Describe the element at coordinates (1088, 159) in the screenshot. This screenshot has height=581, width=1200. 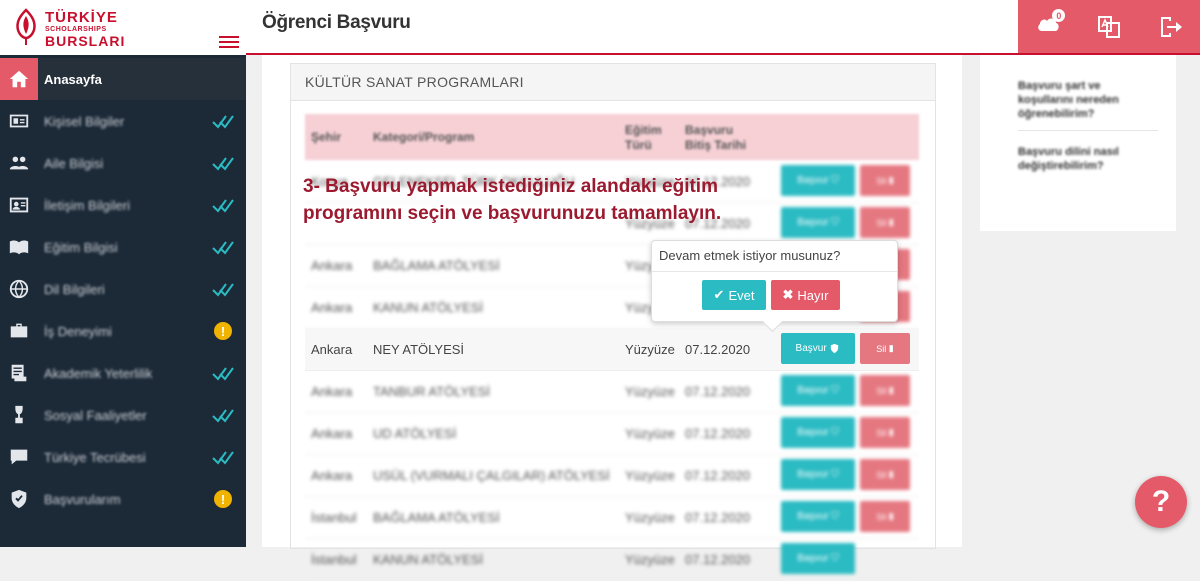
I see `faq-link: Başvuru dilini nasıl değiştirebilirim?` at that location.